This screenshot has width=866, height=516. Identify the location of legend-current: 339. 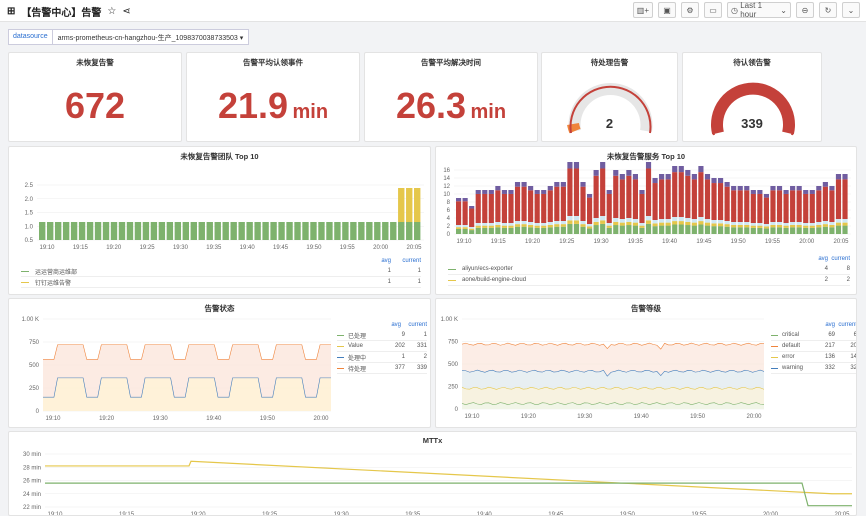
(421, 368).